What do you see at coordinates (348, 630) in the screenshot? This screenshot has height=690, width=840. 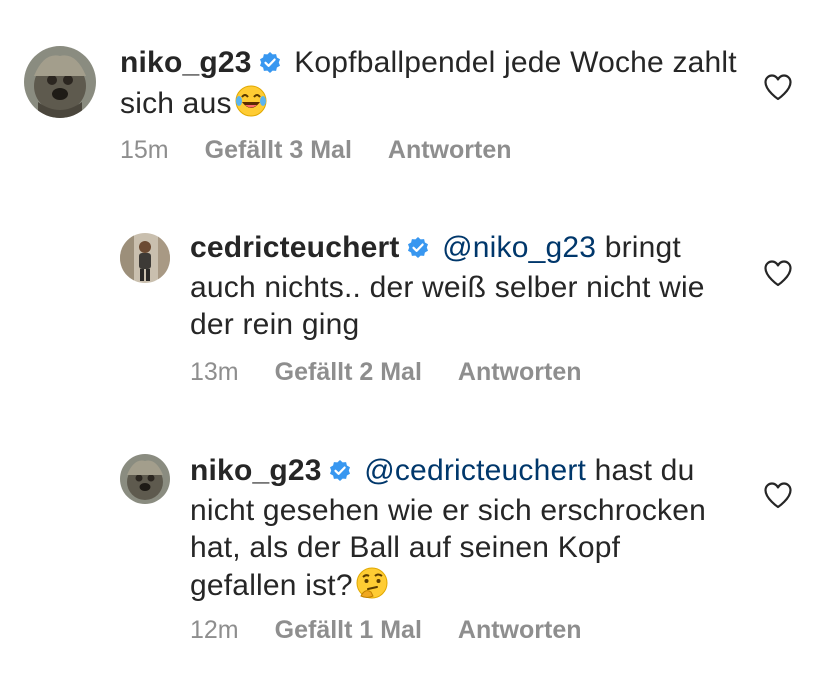 I see `likes-count: Gefällt 1 Mal` at bounding box center [348, 630].